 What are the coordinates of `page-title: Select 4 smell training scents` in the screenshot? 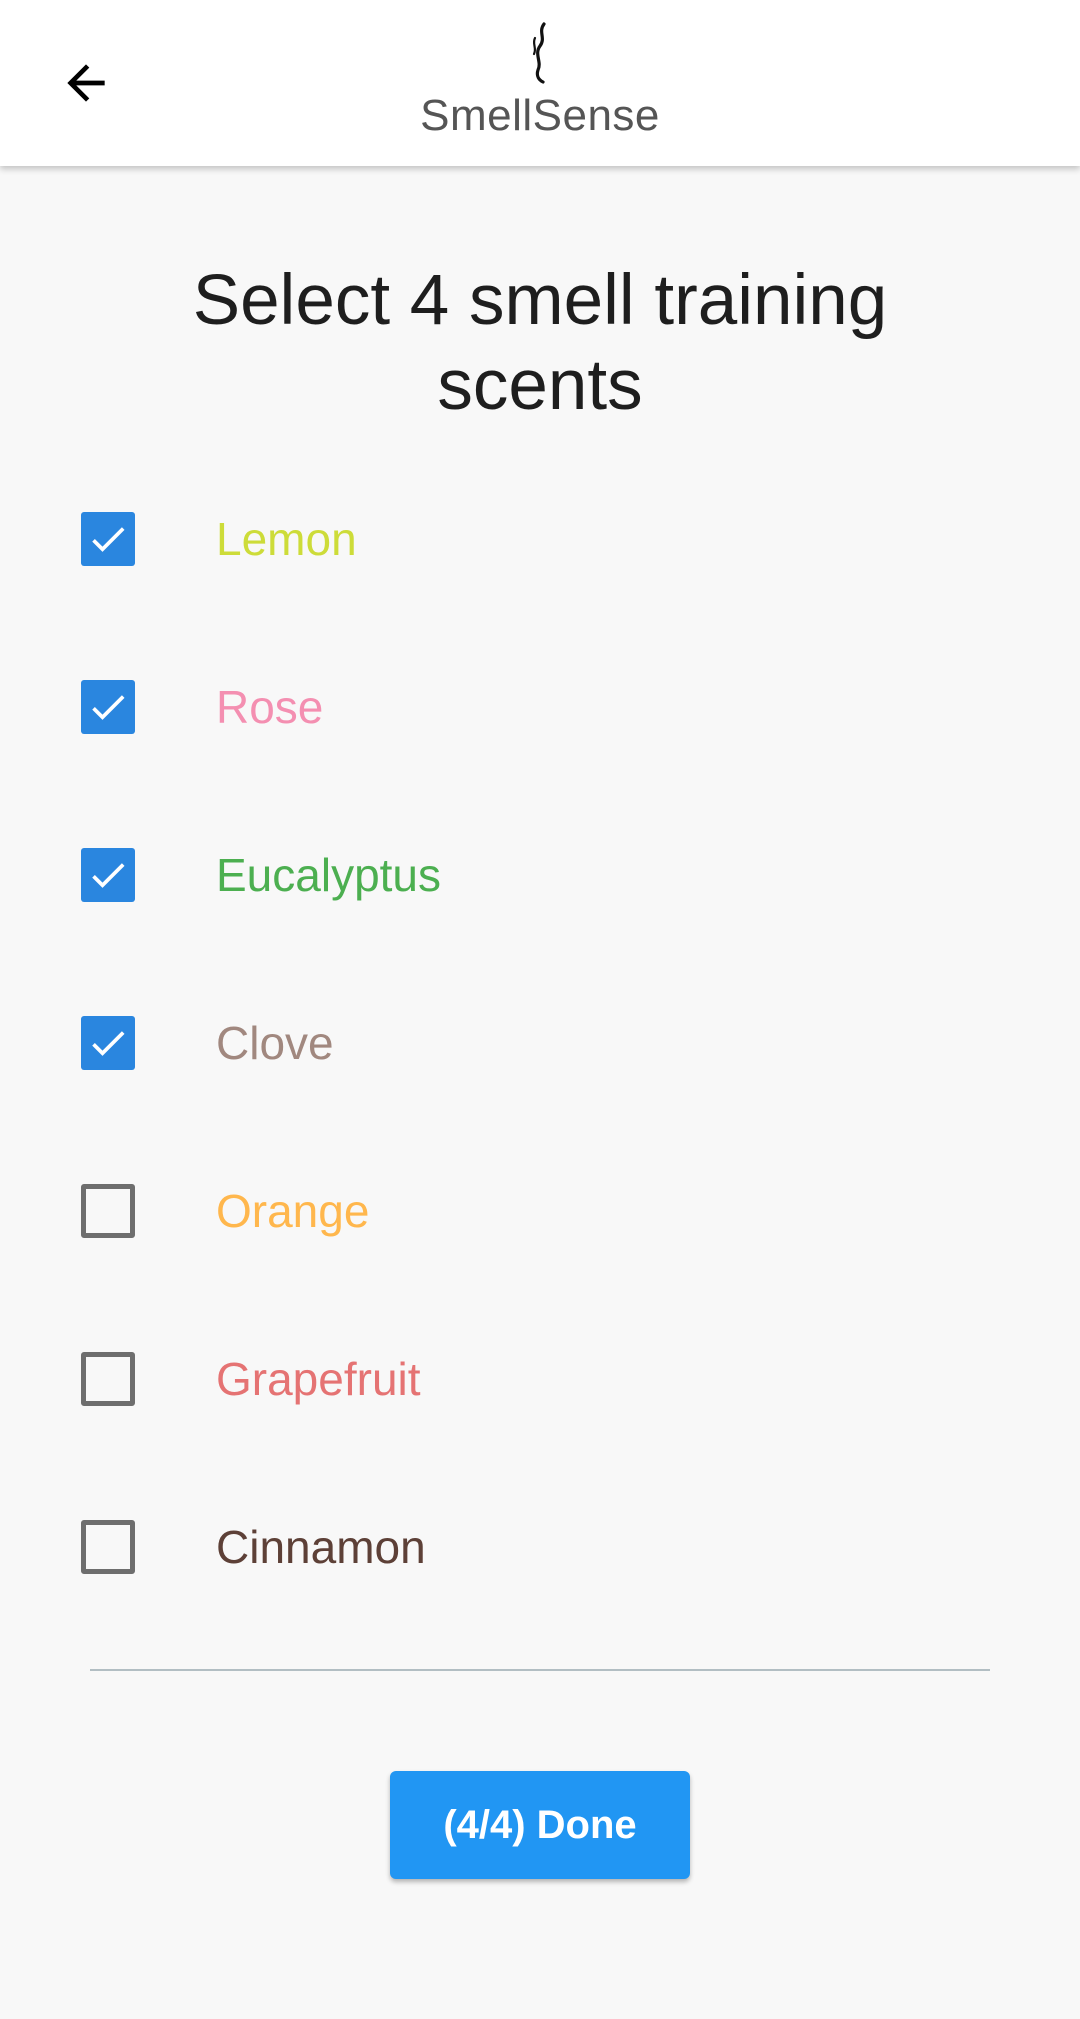 It's located at (540, 343).